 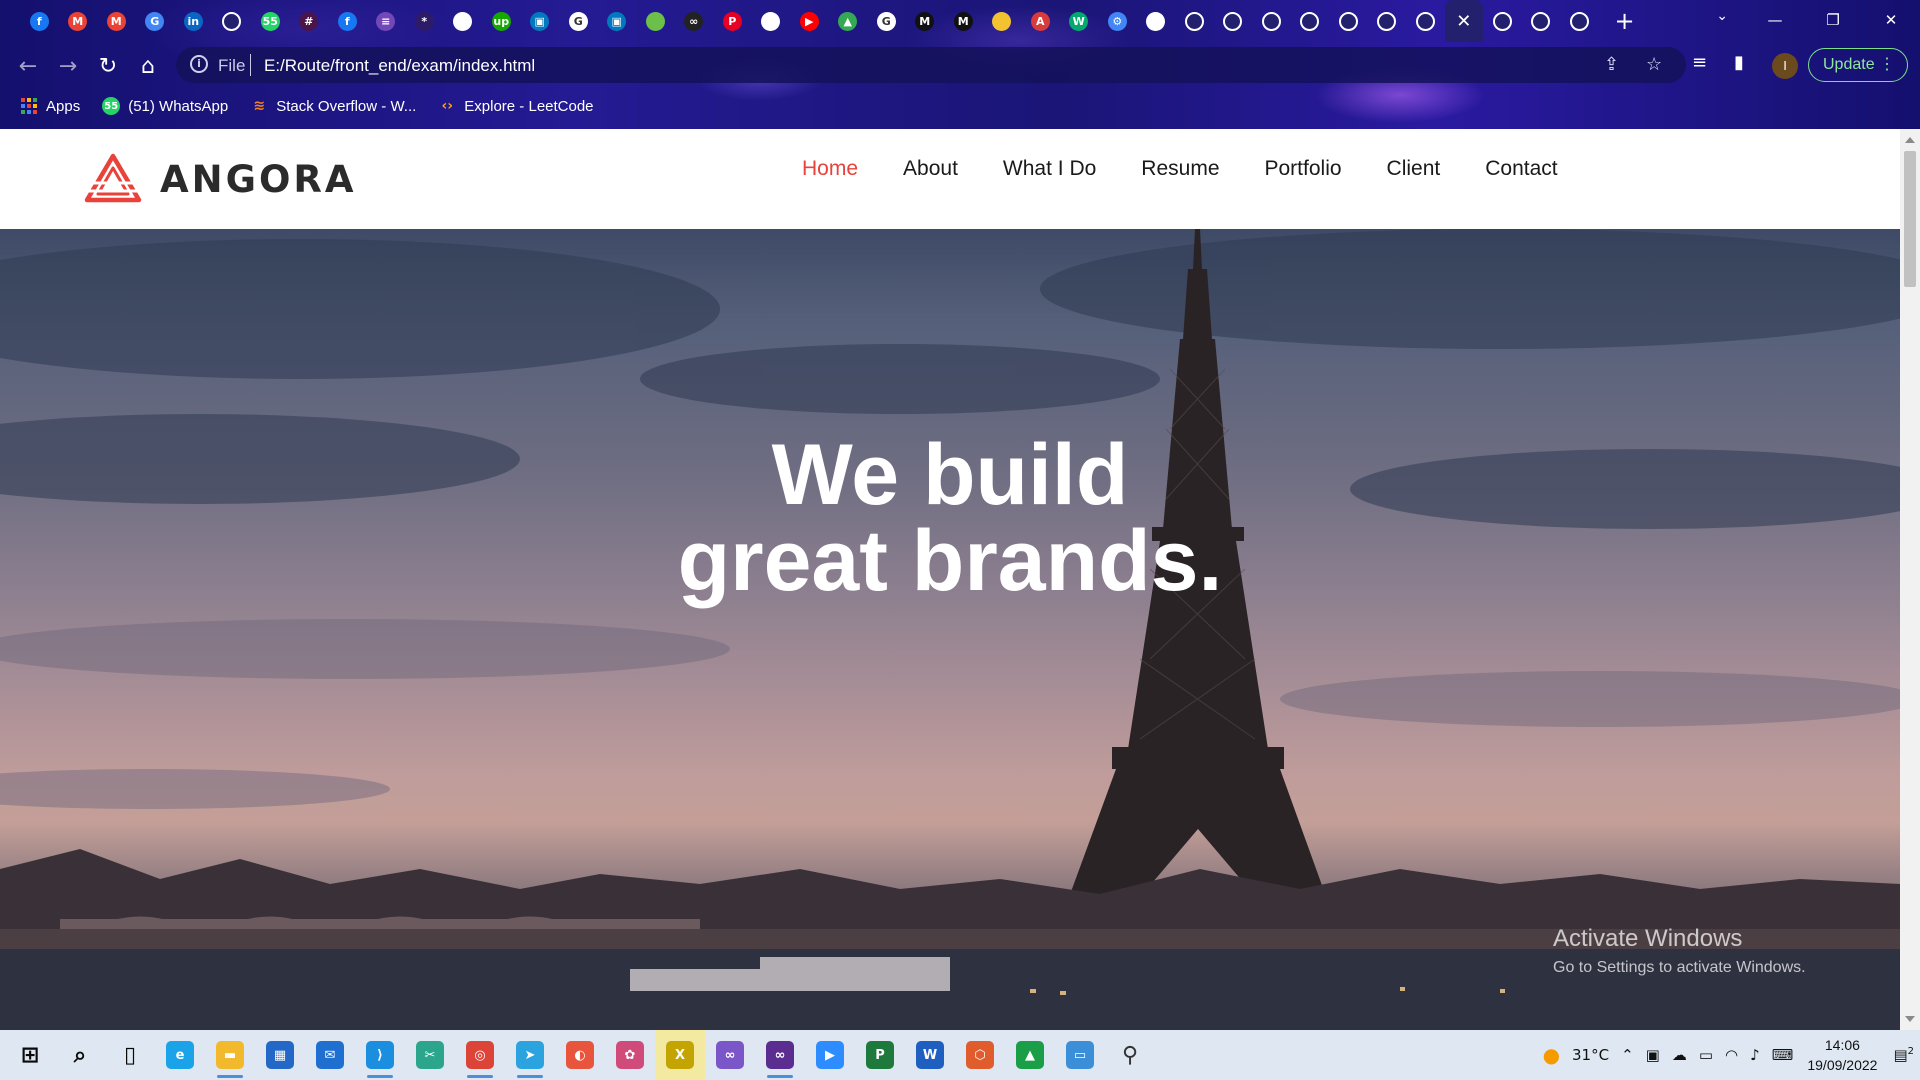 What do you see at coordinates (516, 106) in the screenshot?
I see `bookmark-leetcode: ‹› Explore - LeetCode` at bounding box center [516, 106].